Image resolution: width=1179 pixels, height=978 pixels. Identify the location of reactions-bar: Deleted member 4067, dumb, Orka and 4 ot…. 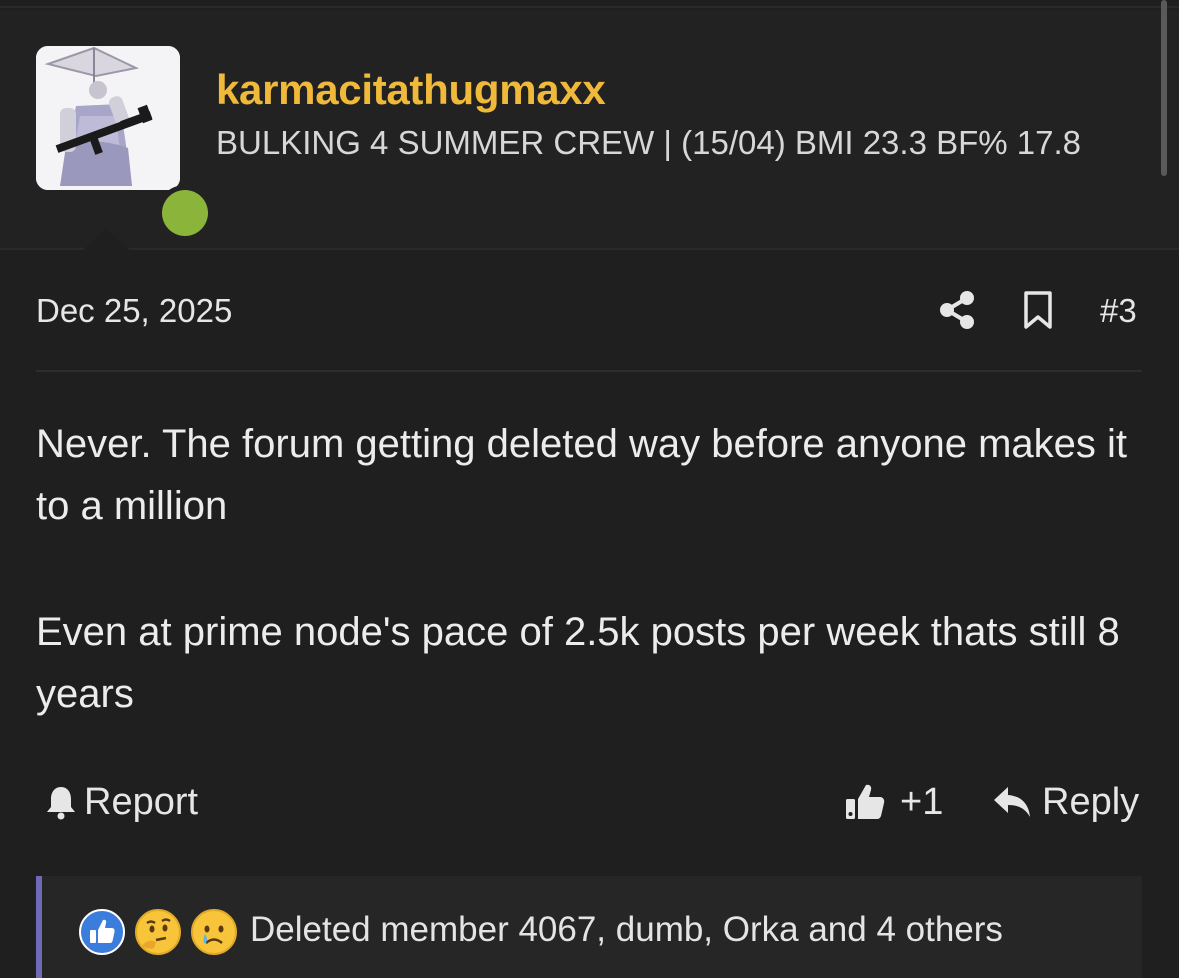
(589, 927).